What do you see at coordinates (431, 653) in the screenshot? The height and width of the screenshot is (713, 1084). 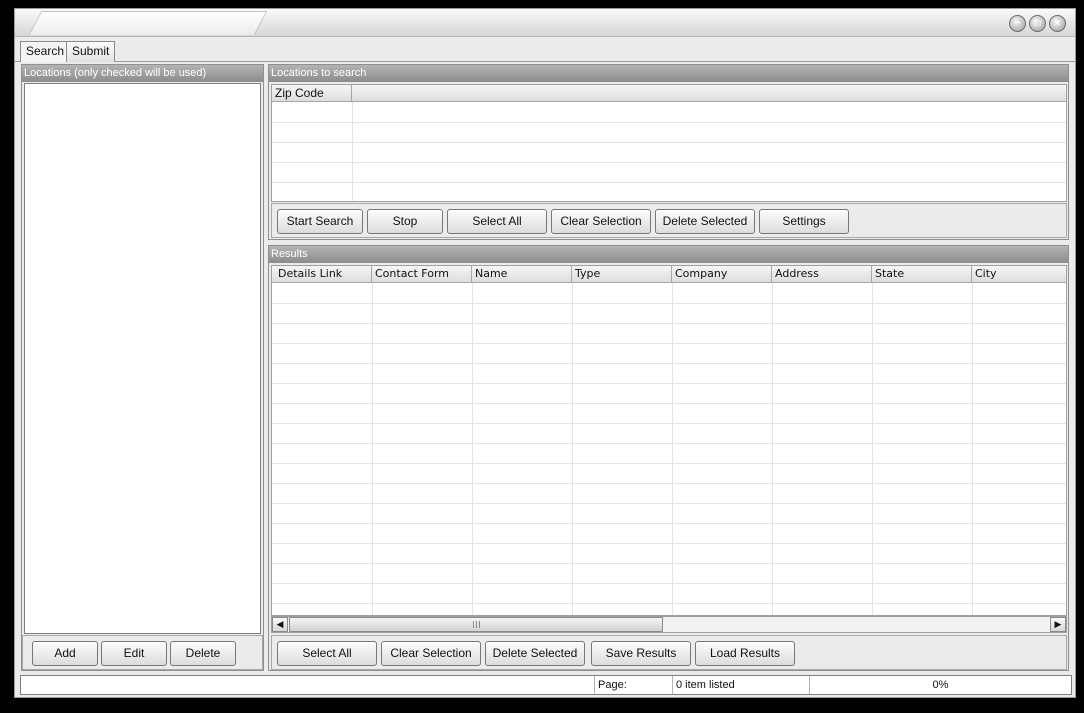 I see `results-clear-selection-button: Clear Selection` at bounding box center [431, 653].